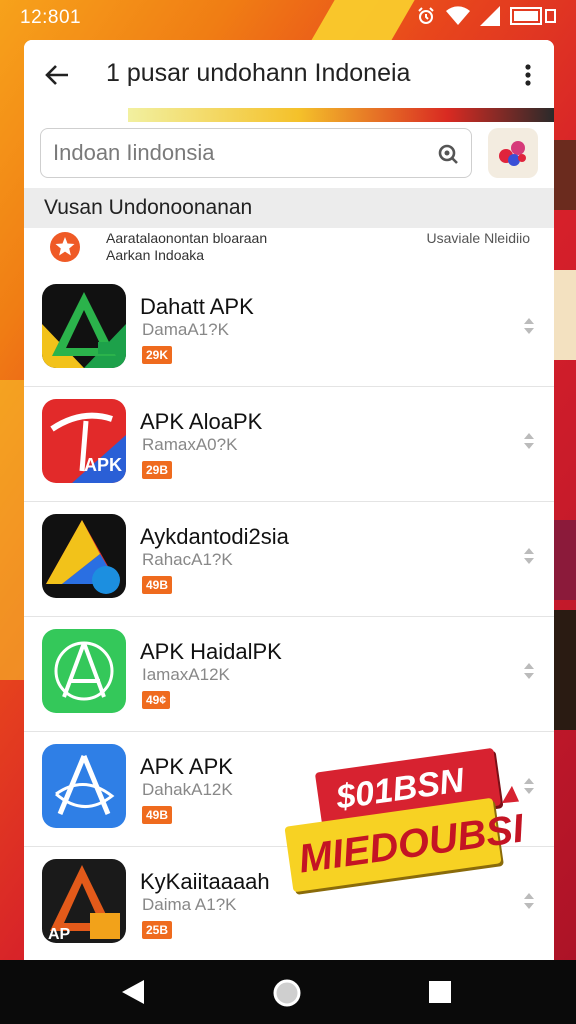  What do you see at coordinates (211, 651) in the screenshot?
I see `app-name: APK HaidalPK` at bounding box center [211, 651].